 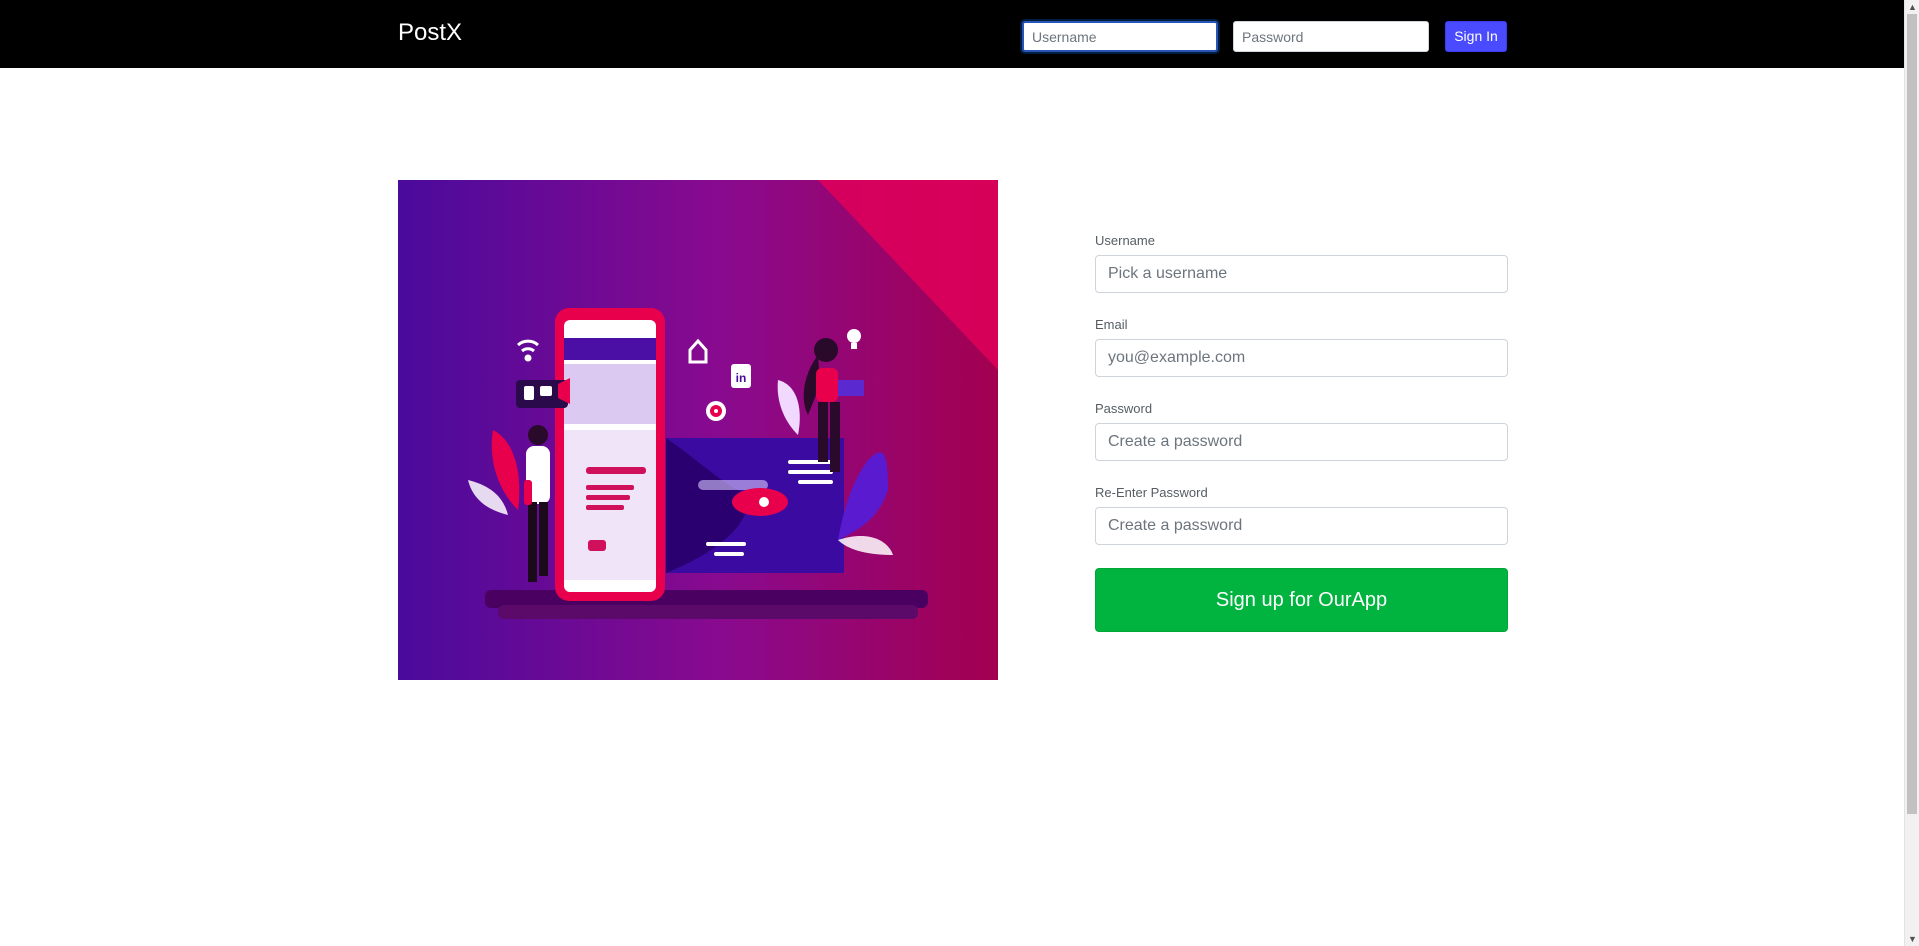 I want to click on signup-submit-button: Sign up for OurApp, so click(x=1301, y=600).